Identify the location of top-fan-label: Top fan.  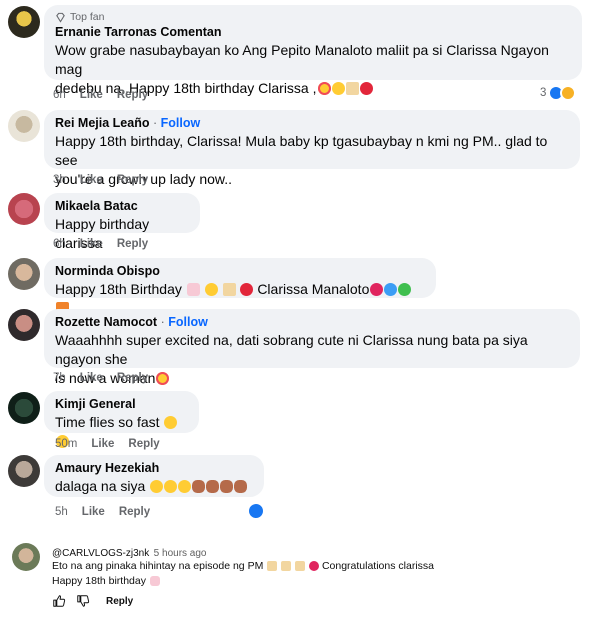
(87, 17).